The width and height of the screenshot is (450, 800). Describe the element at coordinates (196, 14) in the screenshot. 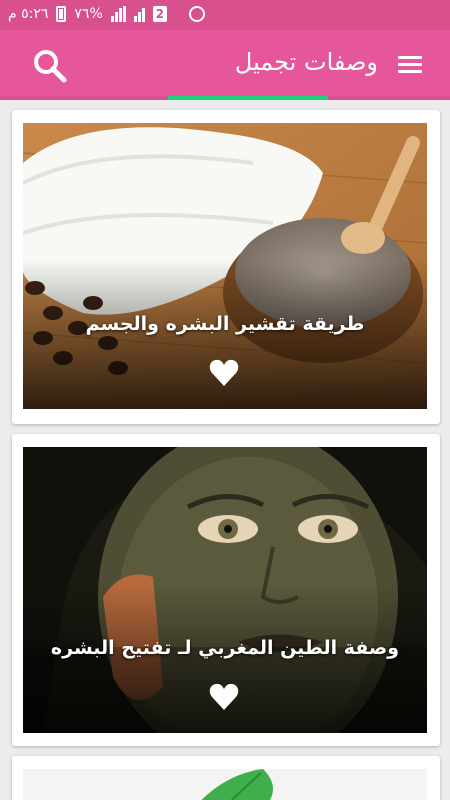

I see `alarm-icon` at that location.